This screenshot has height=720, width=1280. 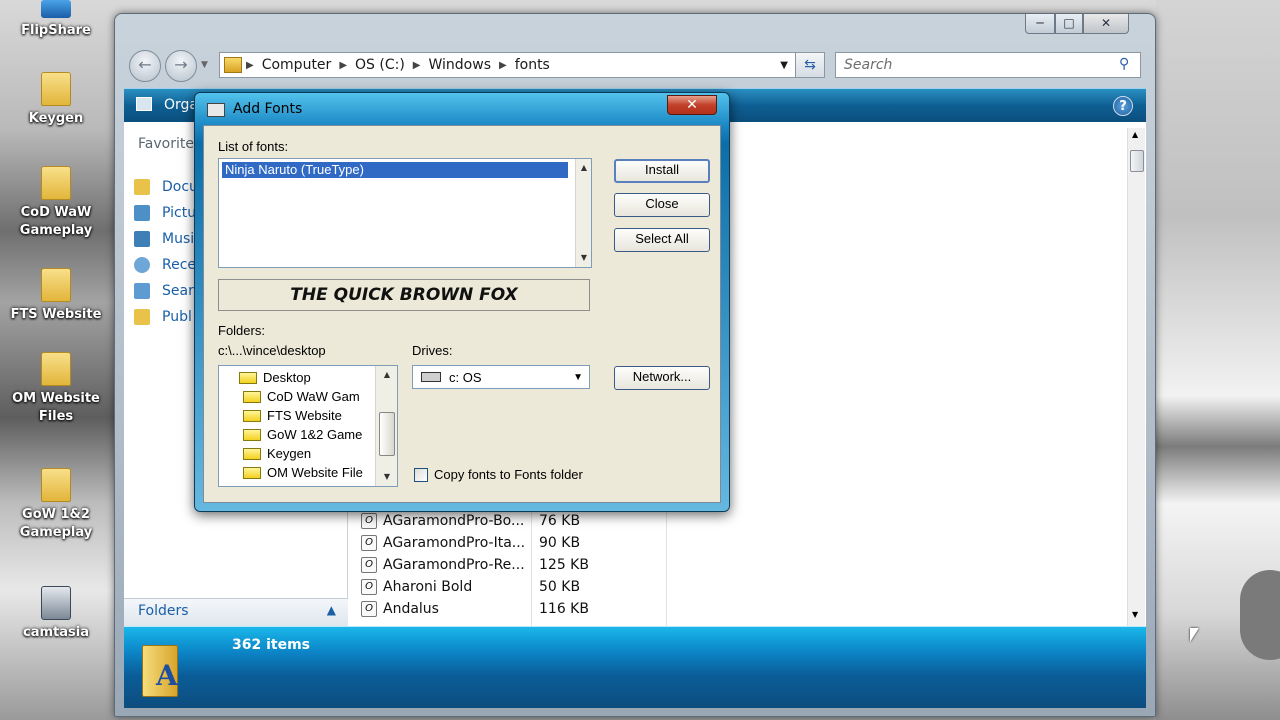 I want to click on nav-item-label: Docu, so click(x=180, y=187).